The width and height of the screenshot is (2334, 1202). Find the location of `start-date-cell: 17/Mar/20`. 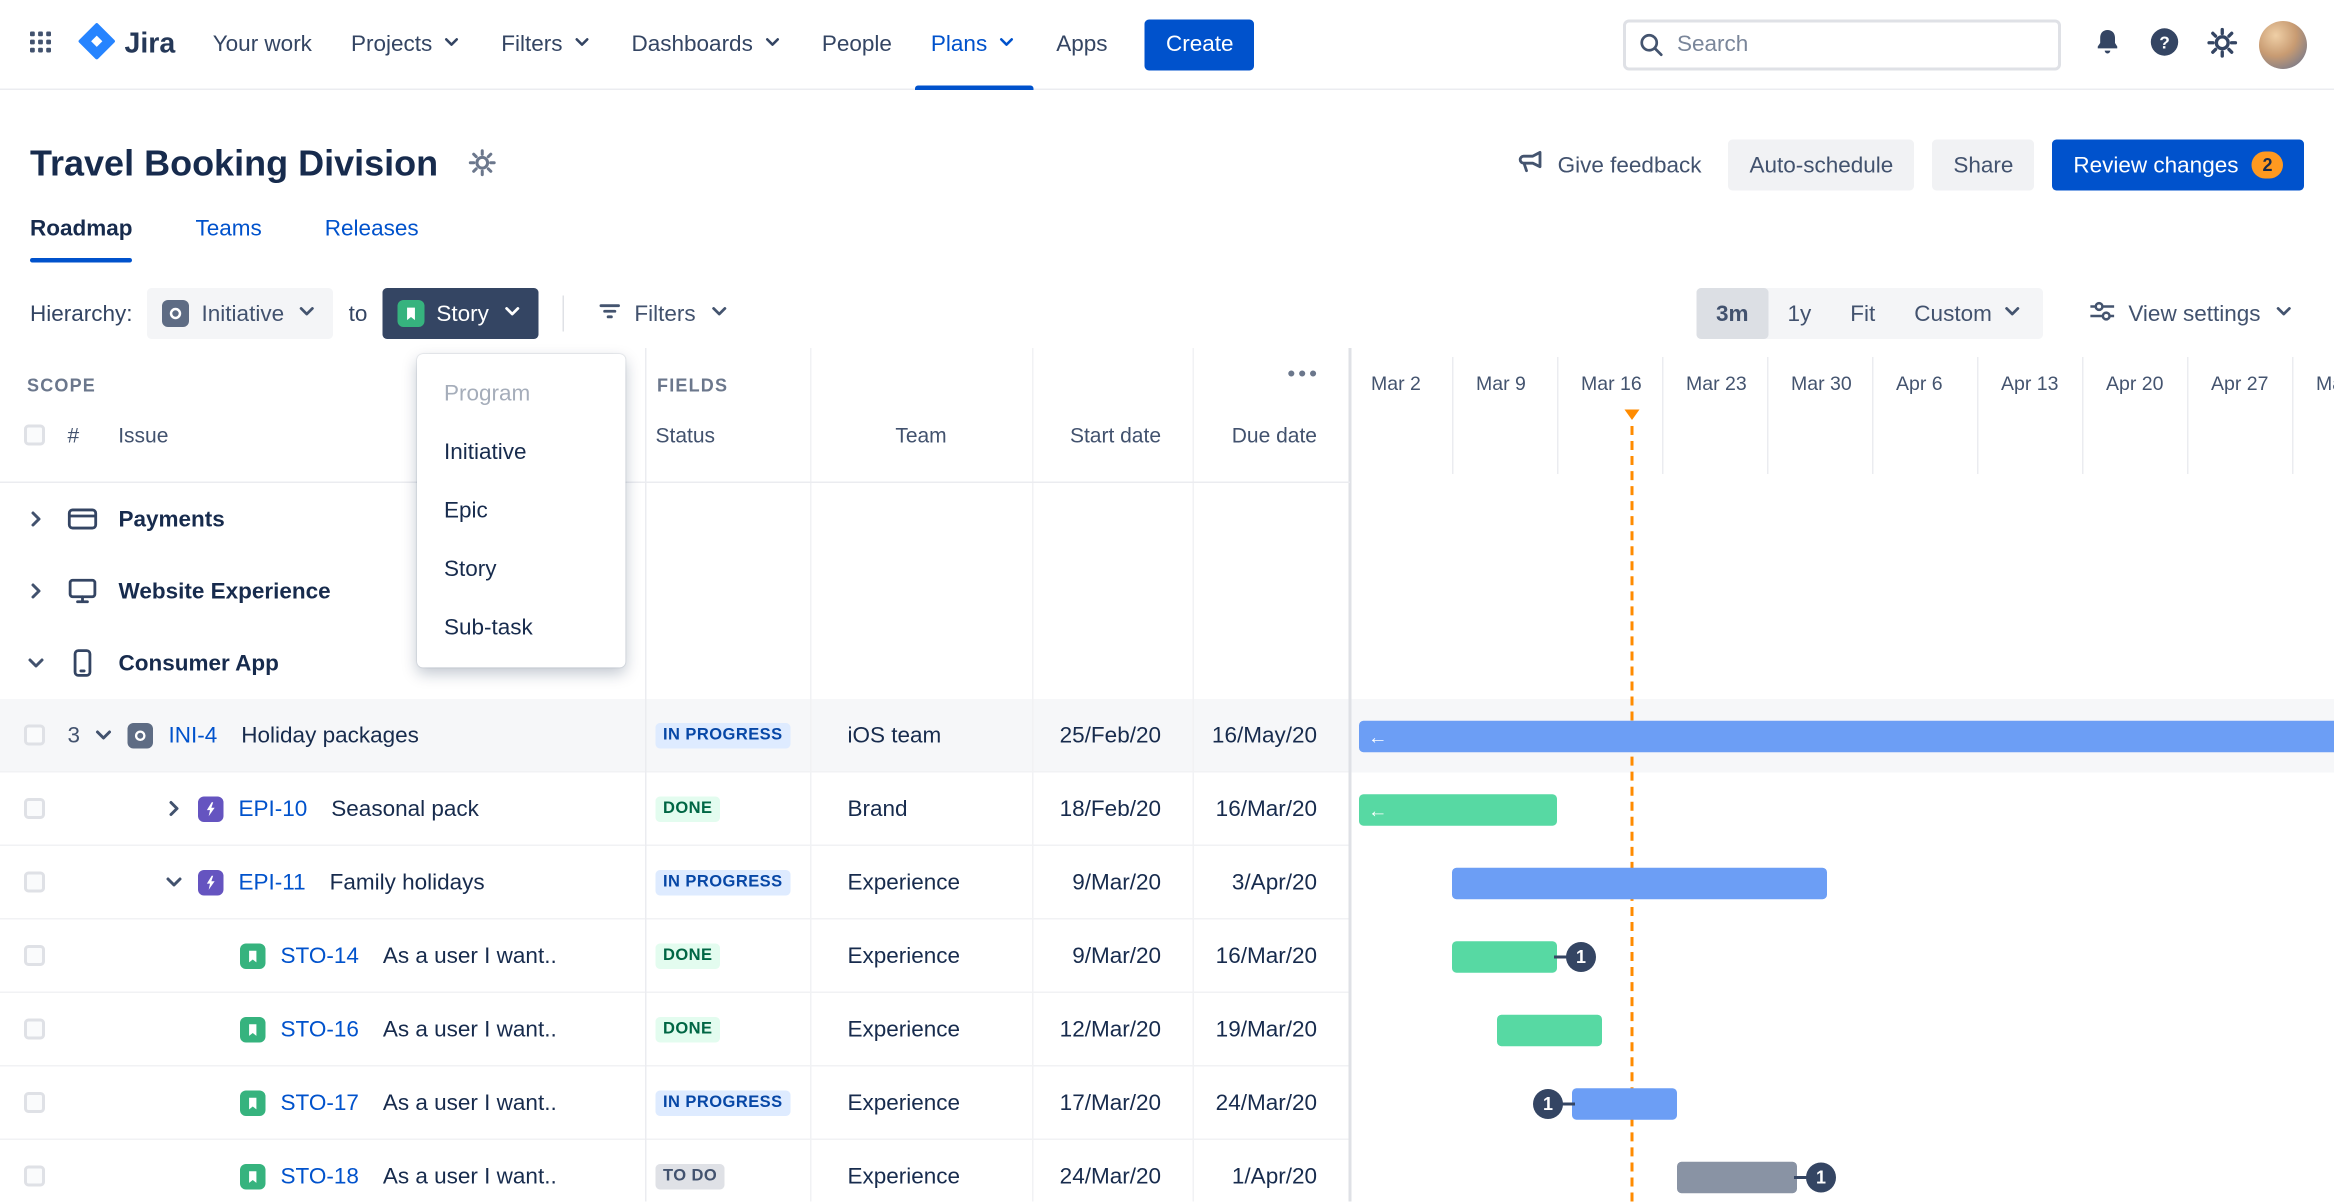

start-date-cell: 17/Mar/20 is located at coordinates (1112, 1103).